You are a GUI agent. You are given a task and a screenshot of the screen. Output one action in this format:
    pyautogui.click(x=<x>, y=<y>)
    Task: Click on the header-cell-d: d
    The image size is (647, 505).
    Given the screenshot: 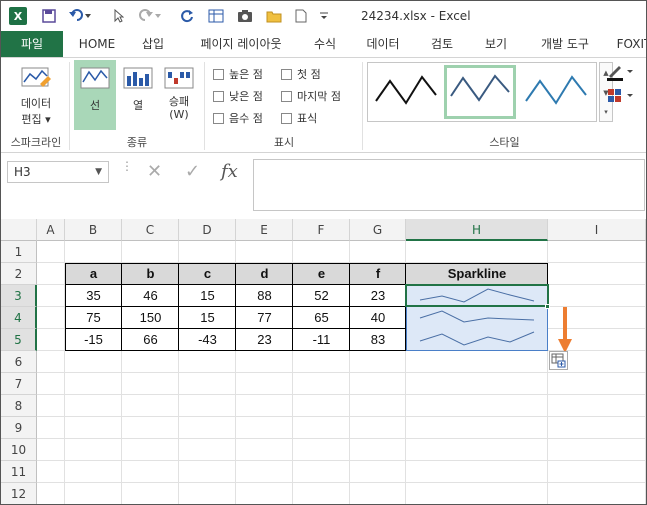 What is the action you would take?
    pyautogui.click(x=264, y=274)
    